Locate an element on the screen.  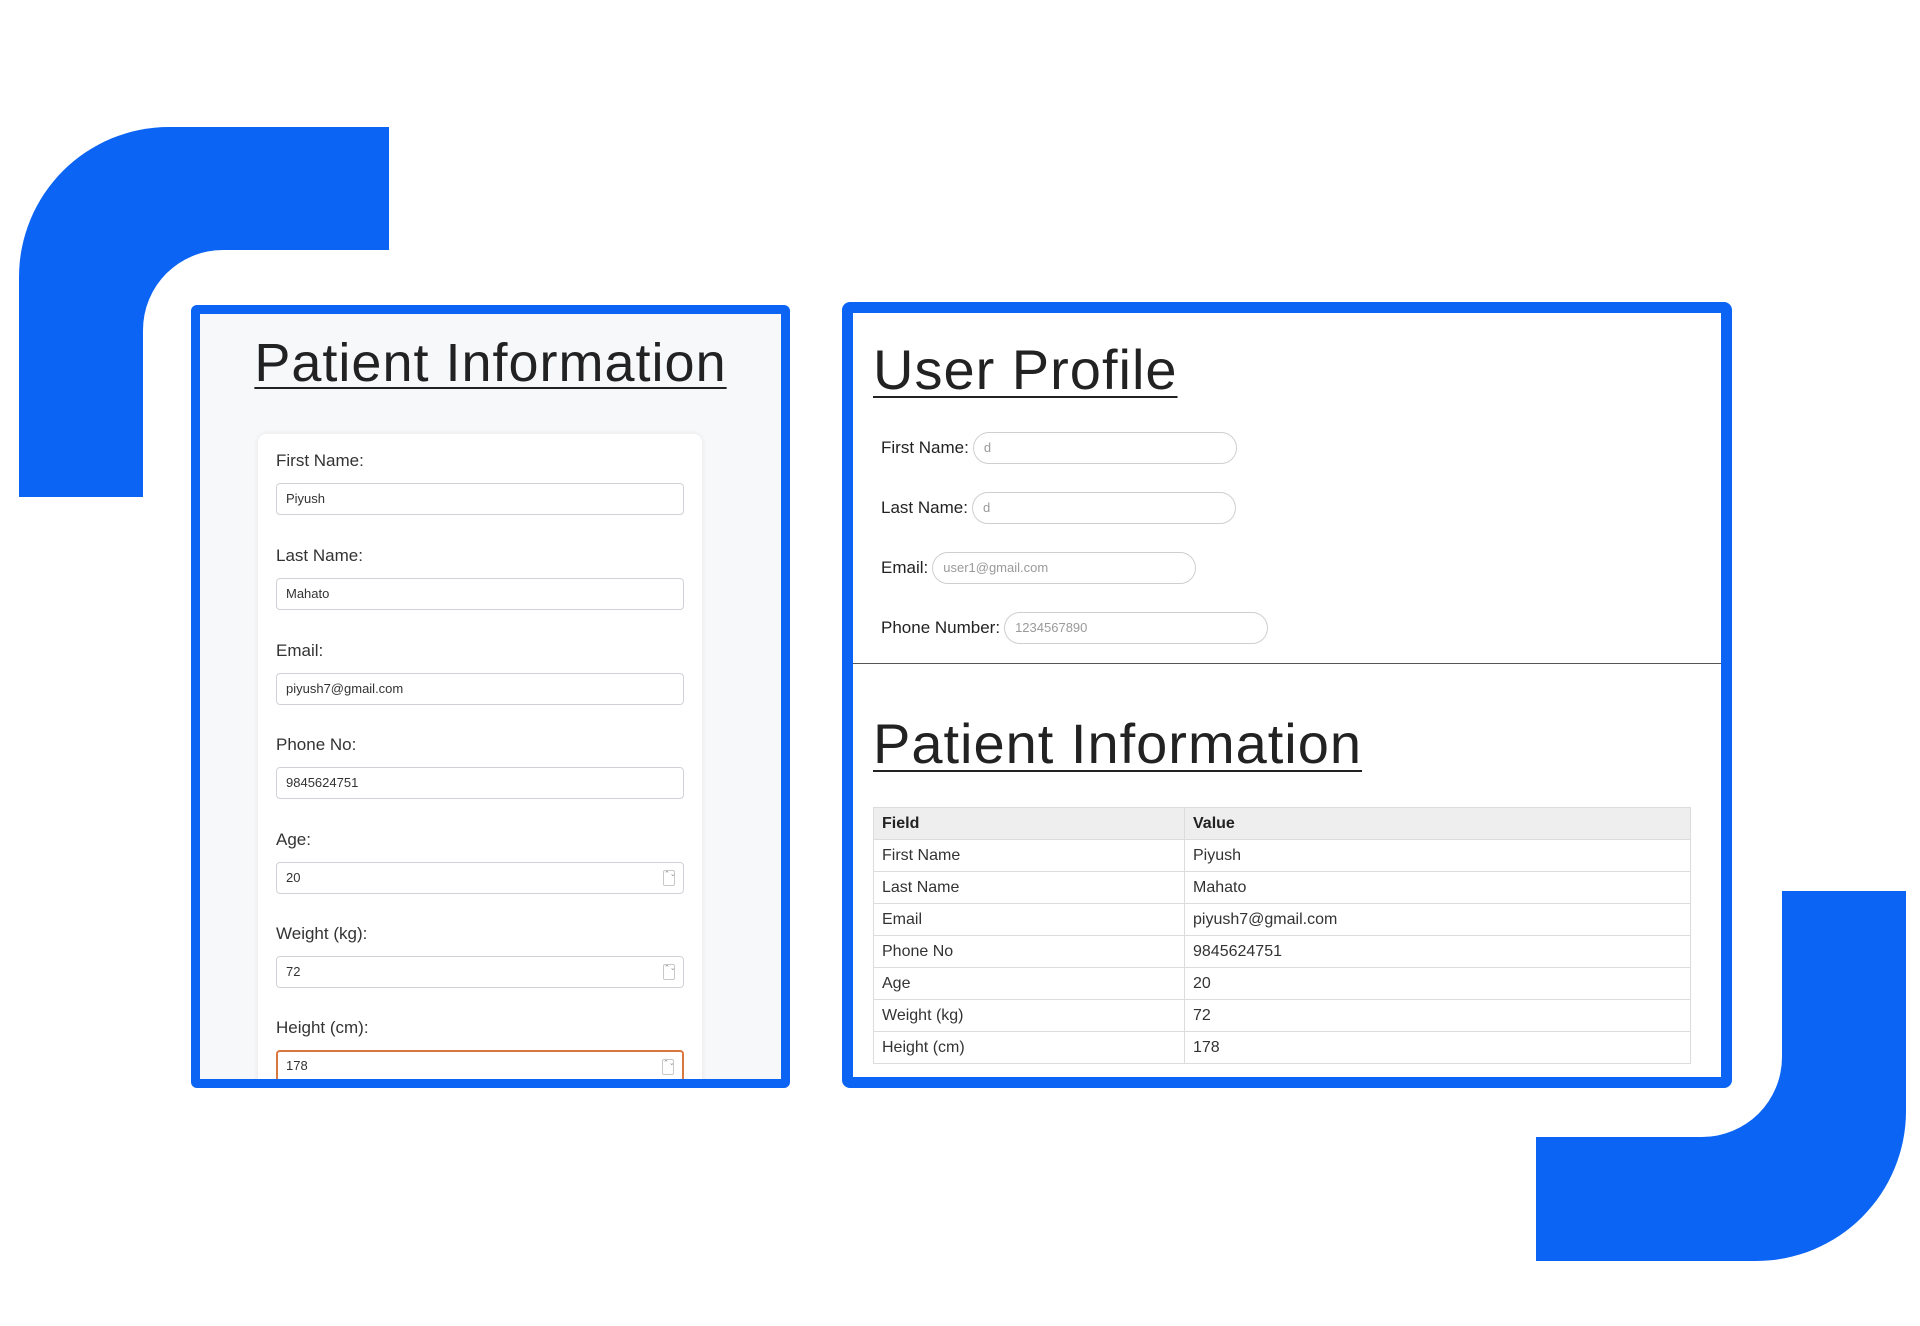
weight-group: Weight (kg): 72 ⌃⌄ is located at coordinates (480, 956).